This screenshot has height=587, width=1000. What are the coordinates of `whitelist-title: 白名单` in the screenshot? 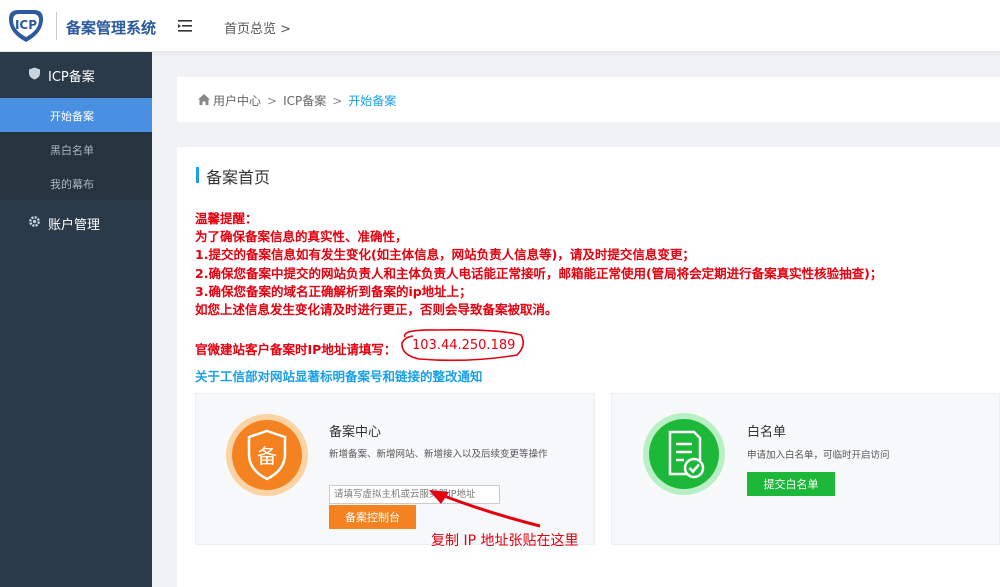 It's located at (767, 432).